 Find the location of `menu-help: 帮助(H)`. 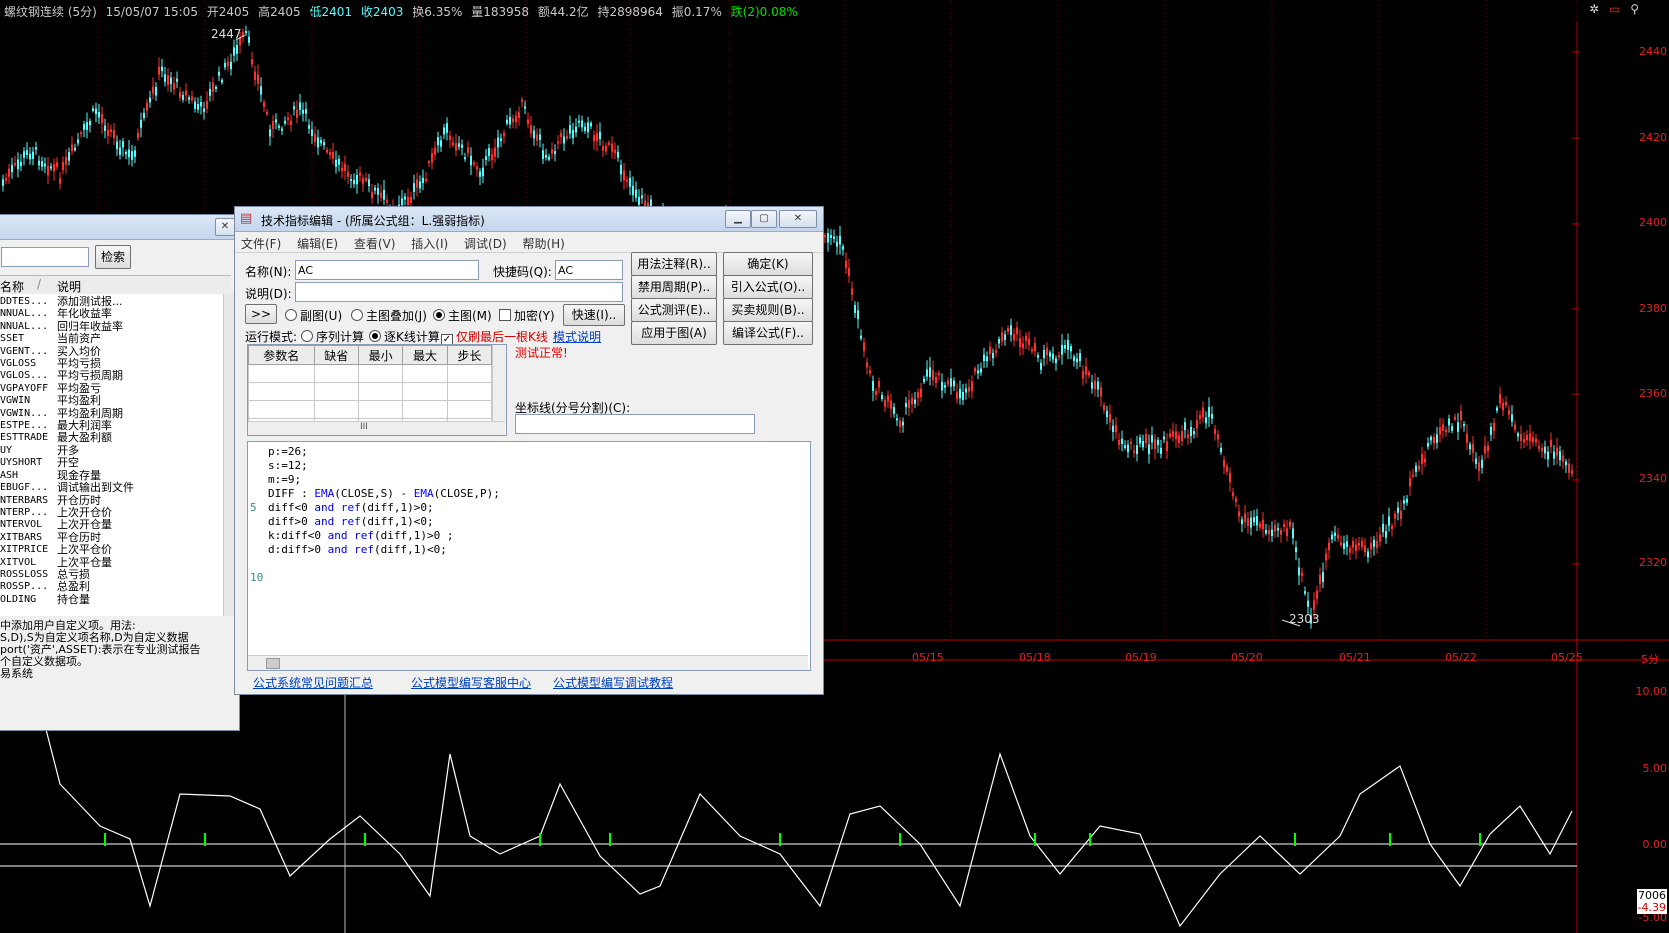

menu-help: 帮助(H) is located at coordinates (543, 242).